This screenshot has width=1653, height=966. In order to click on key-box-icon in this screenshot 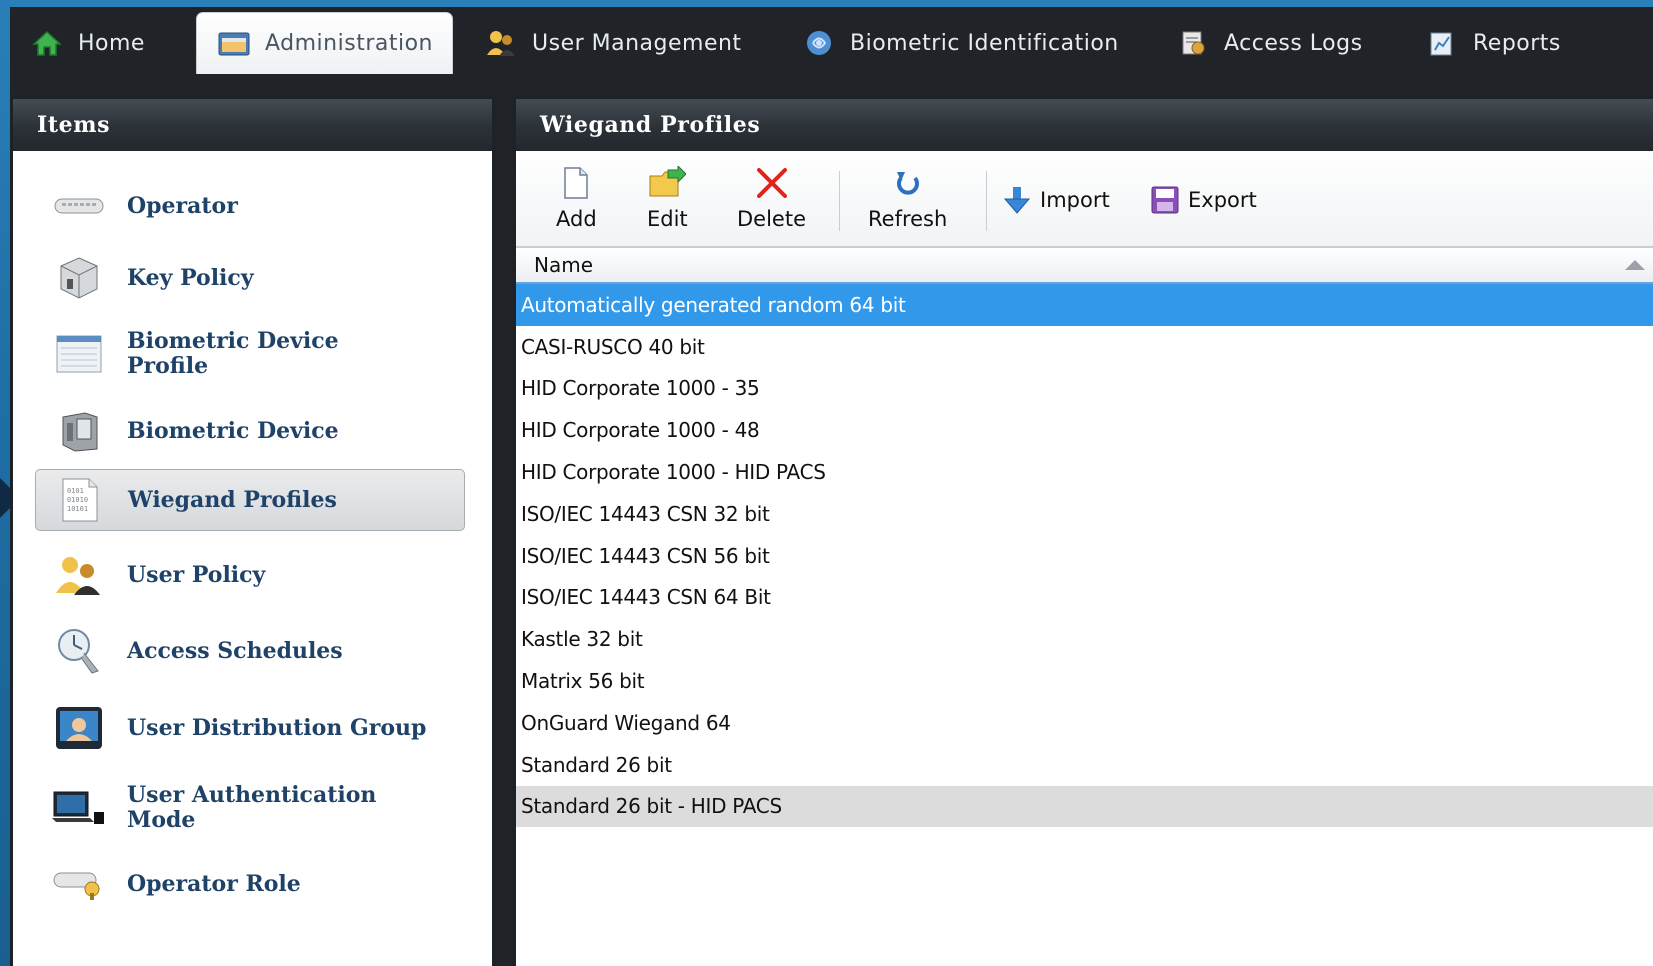, I will do `click(79, 278)`.